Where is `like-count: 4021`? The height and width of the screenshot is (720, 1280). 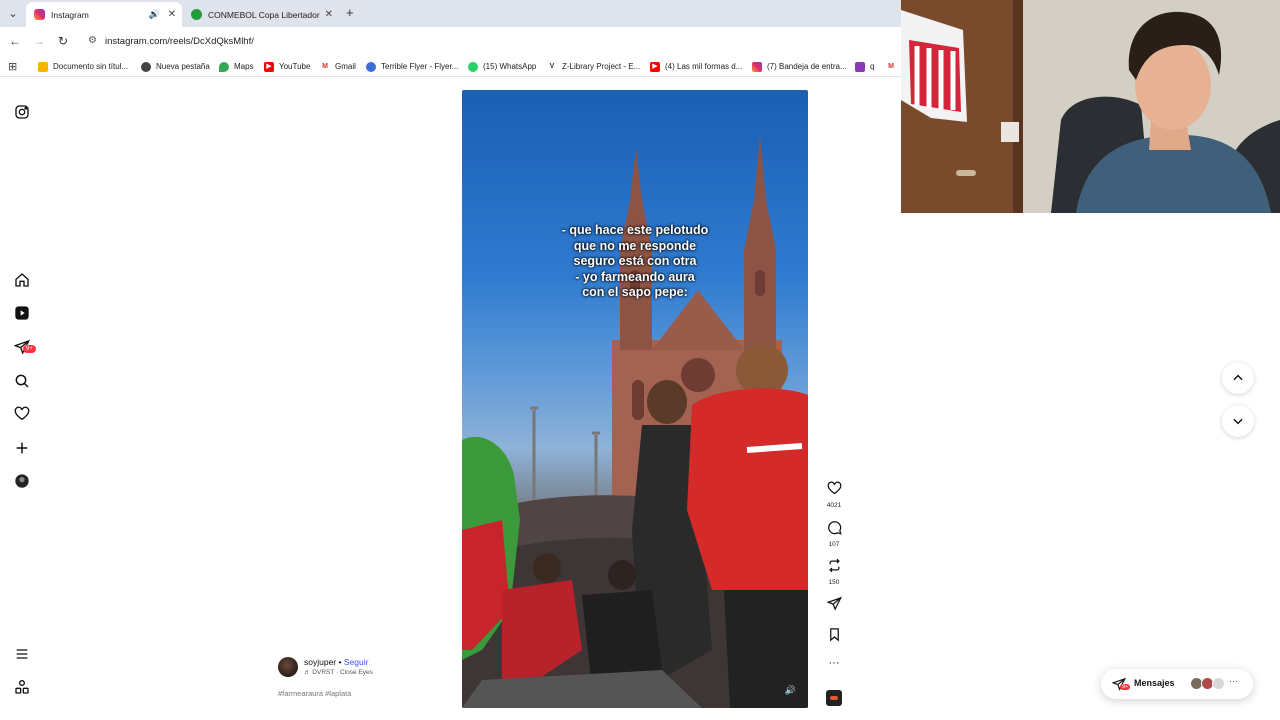 like-count: 4021 is located at coordinates (834, 505).